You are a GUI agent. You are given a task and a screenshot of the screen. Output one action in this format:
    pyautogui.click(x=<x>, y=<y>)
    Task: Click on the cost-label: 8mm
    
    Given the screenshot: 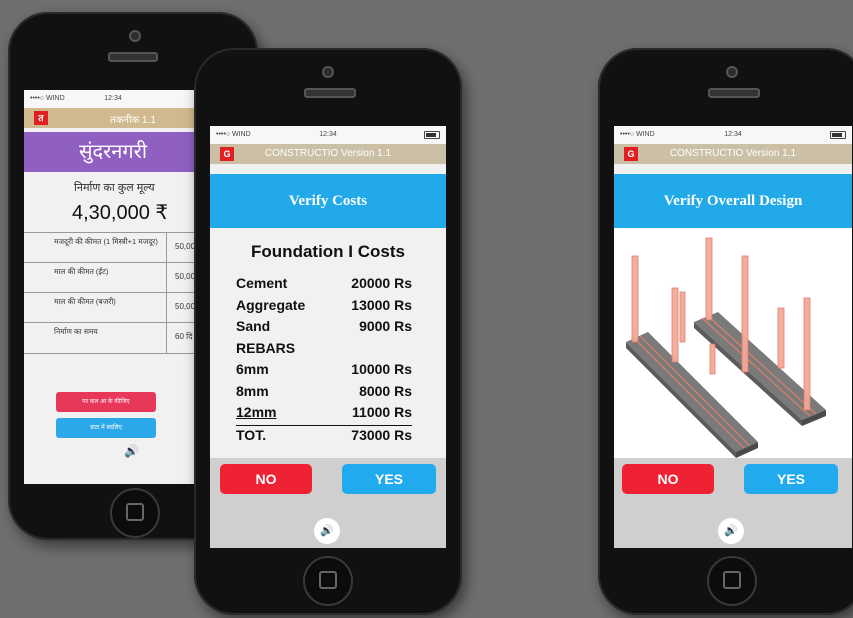 What is the action you would take?
    pyautogui.click(x=252, y=390)
    